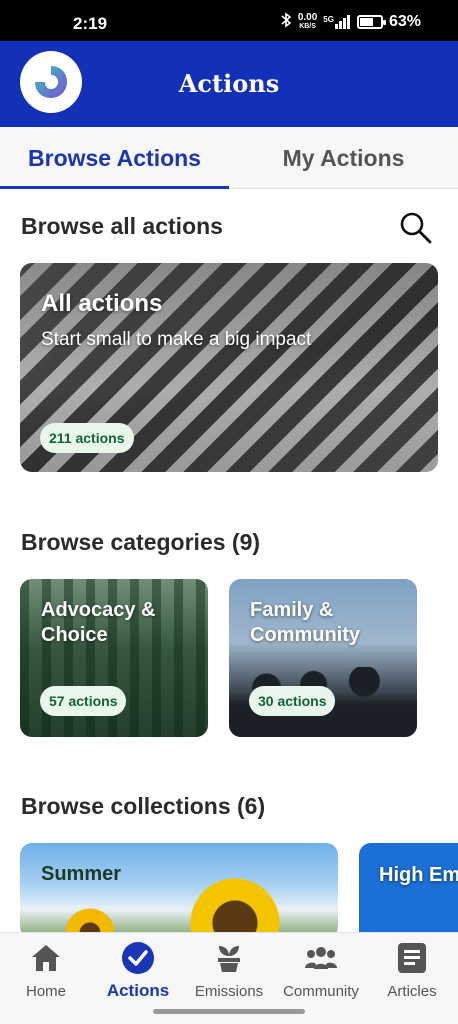 The image size is (458, 1024). Describe the element at coordinates (141, 542) in the screenshot. I see `browse-categories-title: Browse categories (9)` at that location.